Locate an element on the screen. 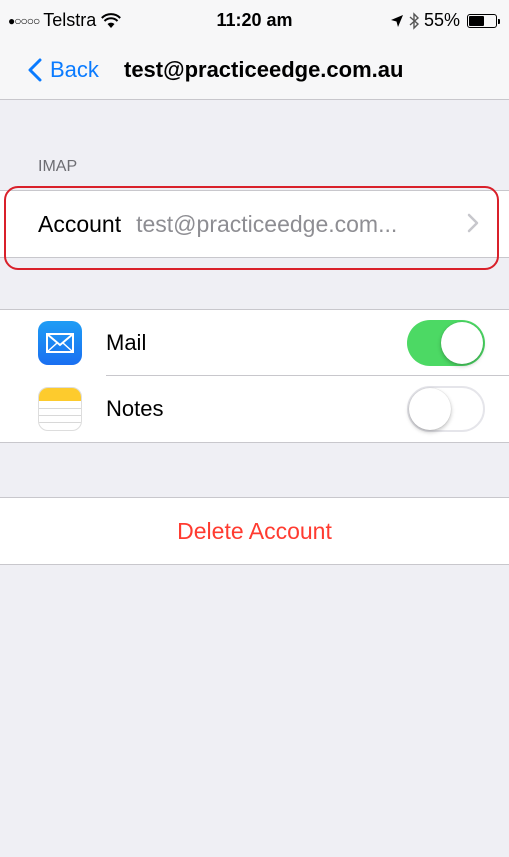 Image resolution: width=509 pixels, height=857 pixels. status-indicators: 55% is located at coordinates (445, 20).